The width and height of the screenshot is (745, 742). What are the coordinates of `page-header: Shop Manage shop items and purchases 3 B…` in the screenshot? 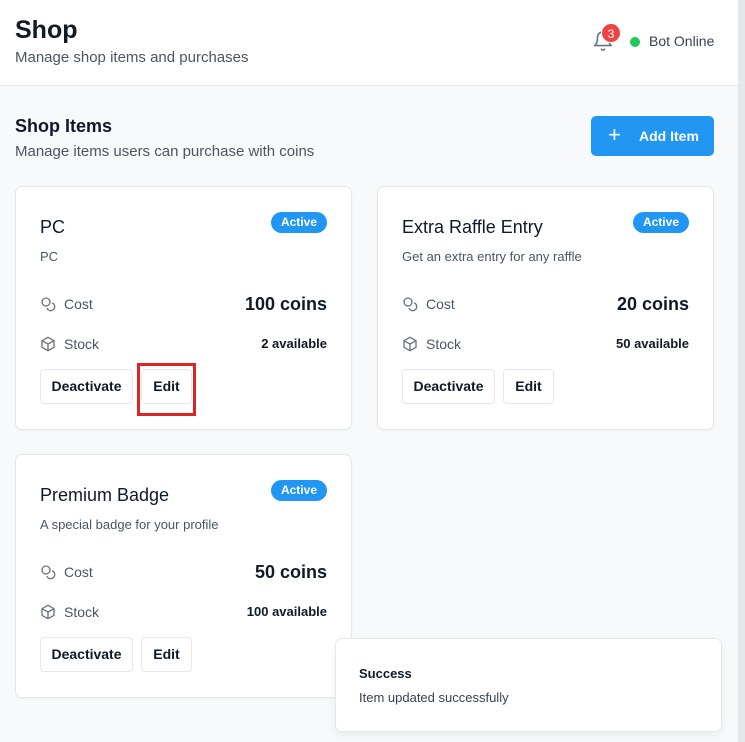 It's located at (369, 43).